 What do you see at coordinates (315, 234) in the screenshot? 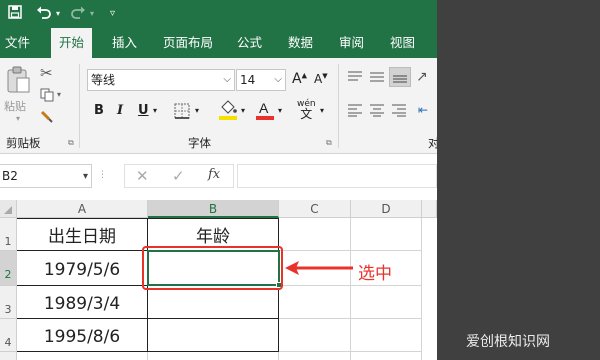
I see `cell-c1` at bounding box center [315, 234].